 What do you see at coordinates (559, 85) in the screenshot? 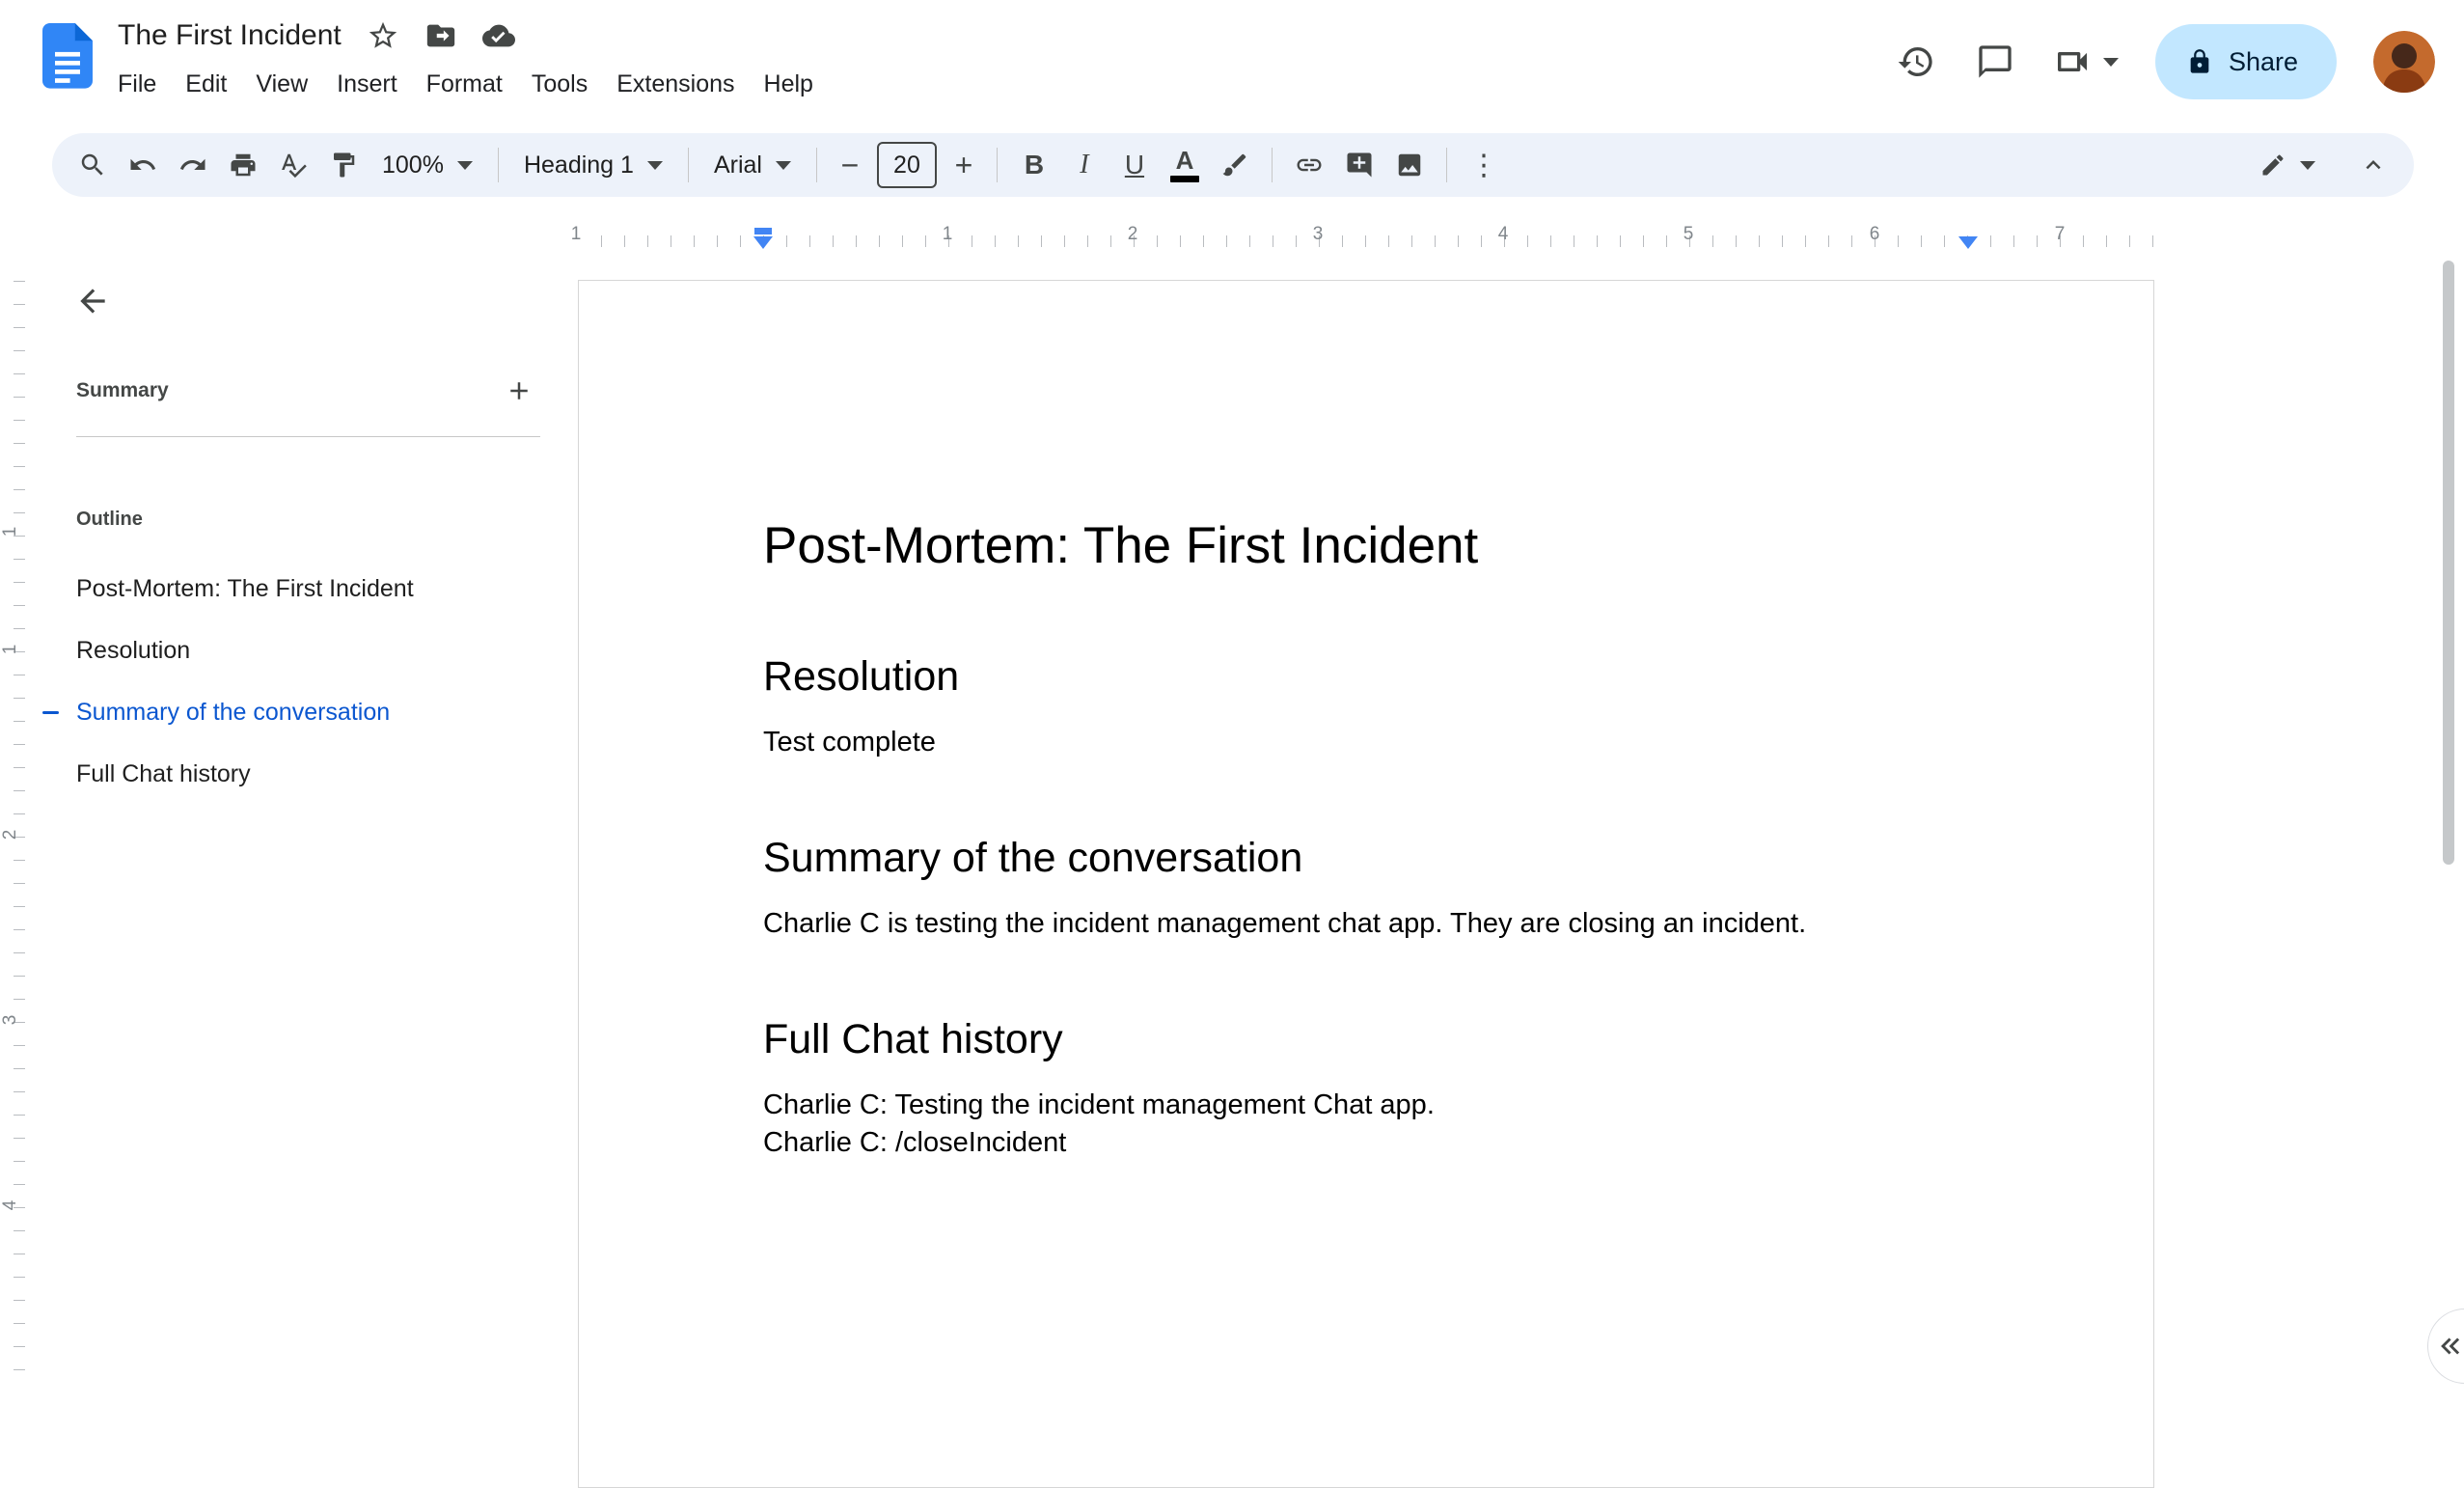
I see `menu-tools: Tools` at bounding box center [559, 85].